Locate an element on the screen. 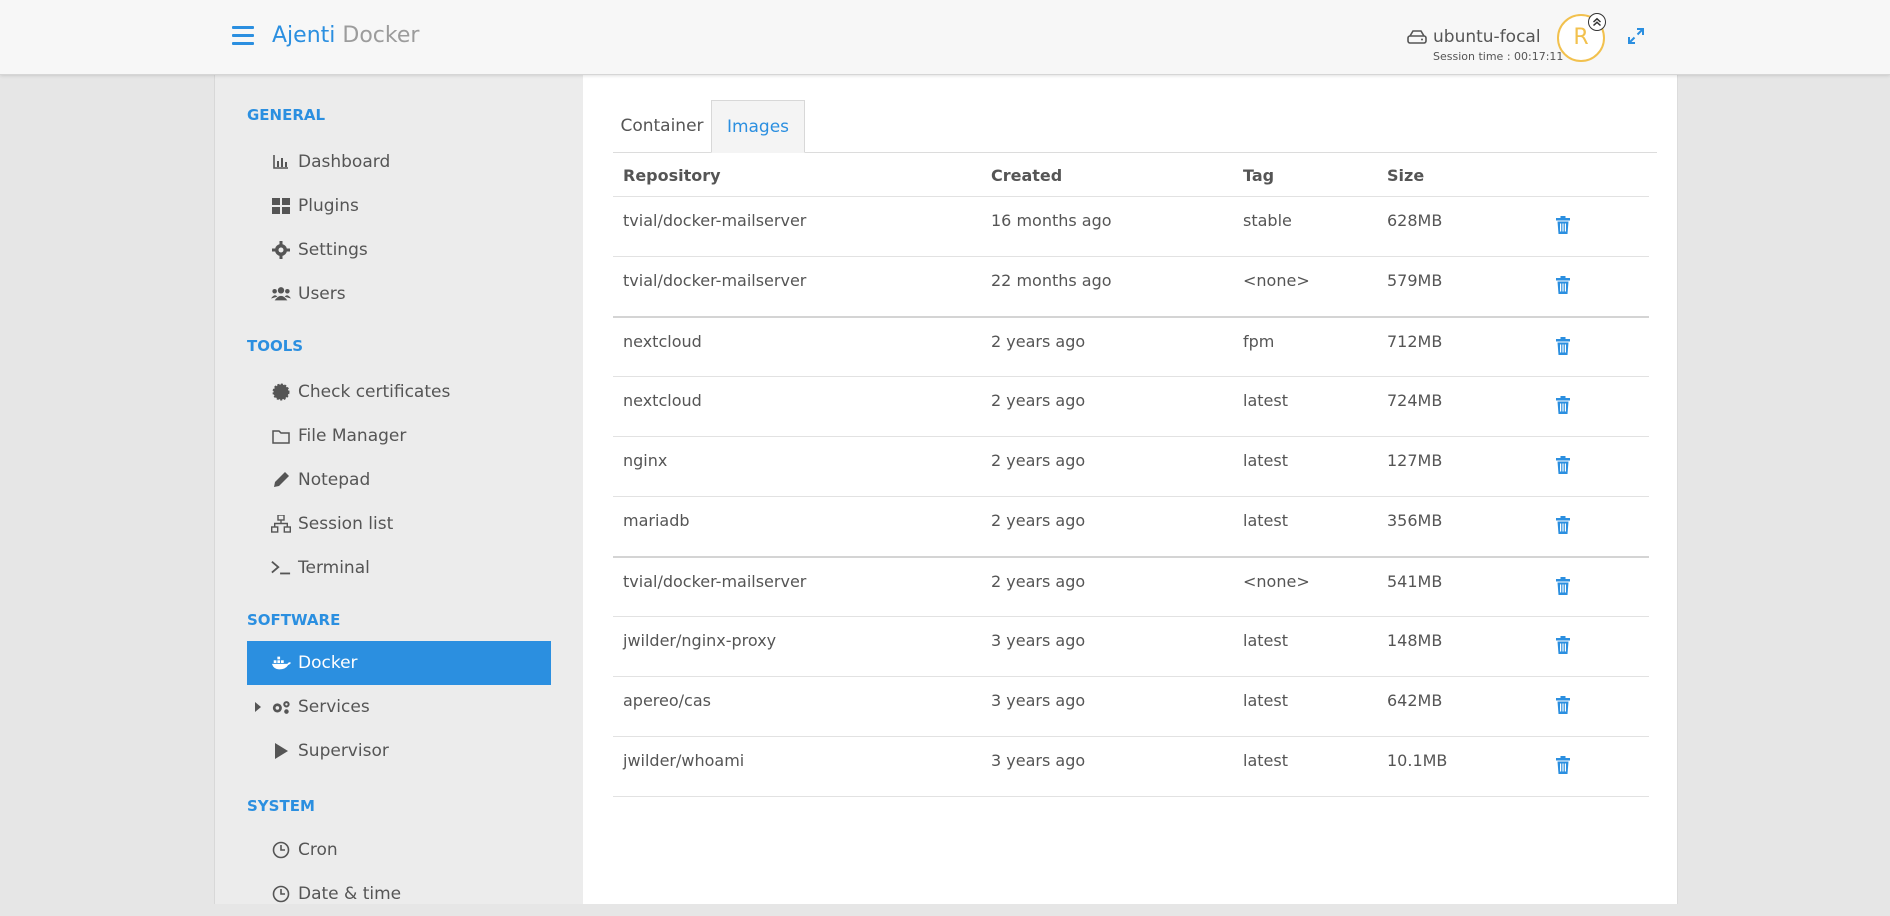 The width and height of the screenshot is (1890, 916). menu-toggle-icon is located at coordinates (243, 36).